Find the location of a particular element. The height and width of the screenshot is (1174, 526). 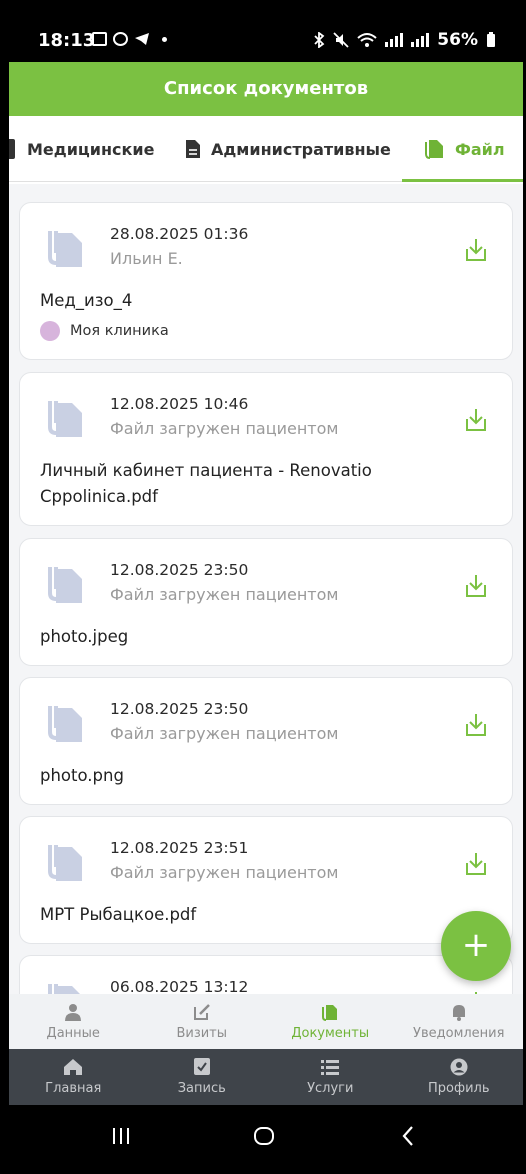

chat-icon is located at coordinates (120, 39).